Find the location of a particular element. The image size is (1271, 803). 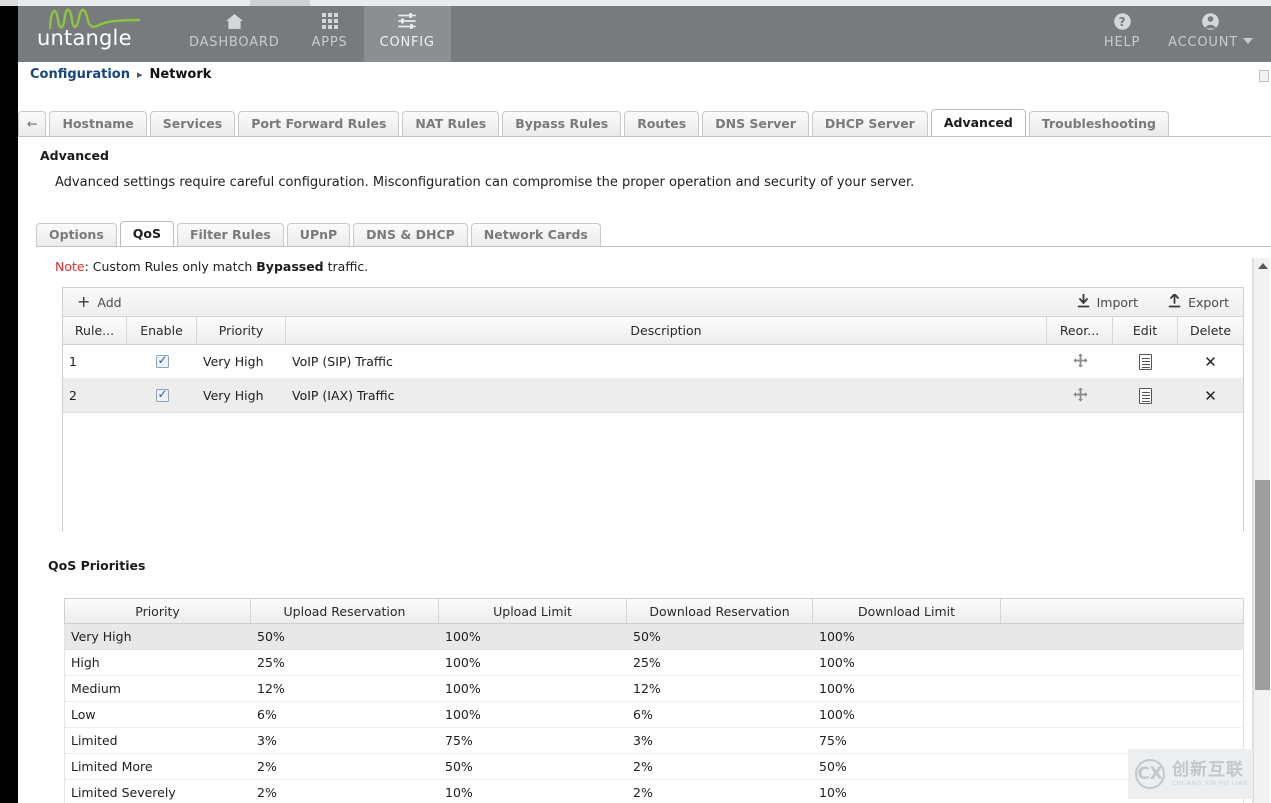

tab-routes: Routes is located at coordinates (662, 123).